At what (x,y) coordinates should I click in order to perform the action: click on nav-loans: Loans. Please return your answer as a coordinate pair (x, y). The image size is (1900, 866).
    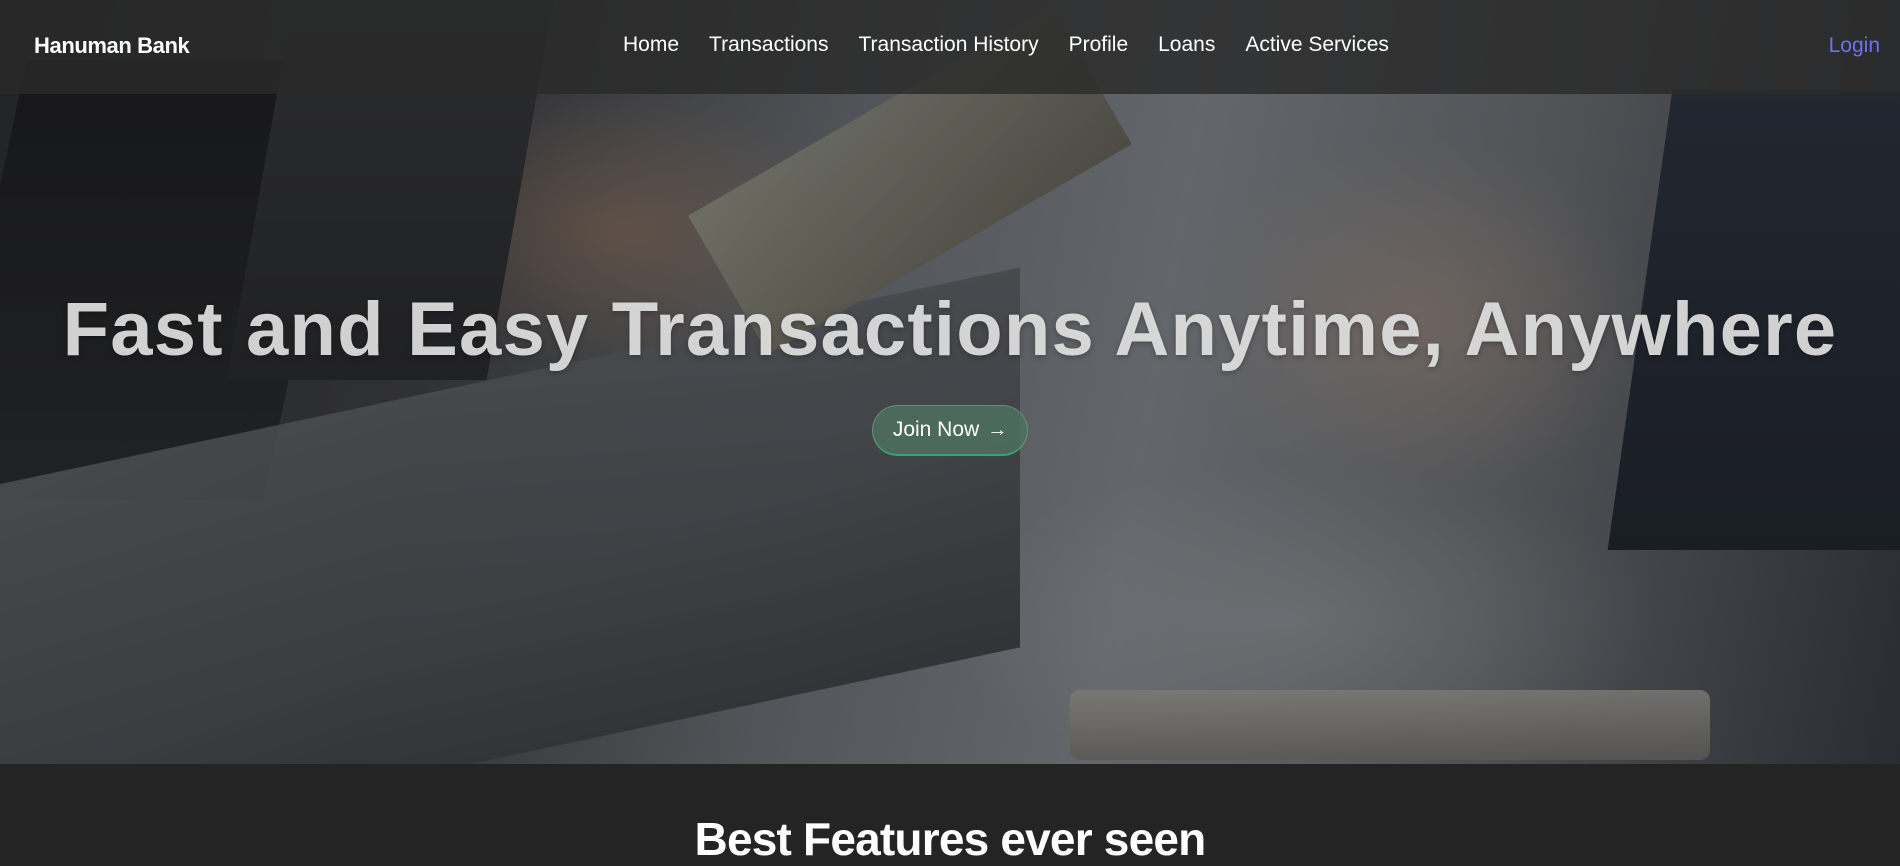
    Looking at the image, I should click on (1186, 45).